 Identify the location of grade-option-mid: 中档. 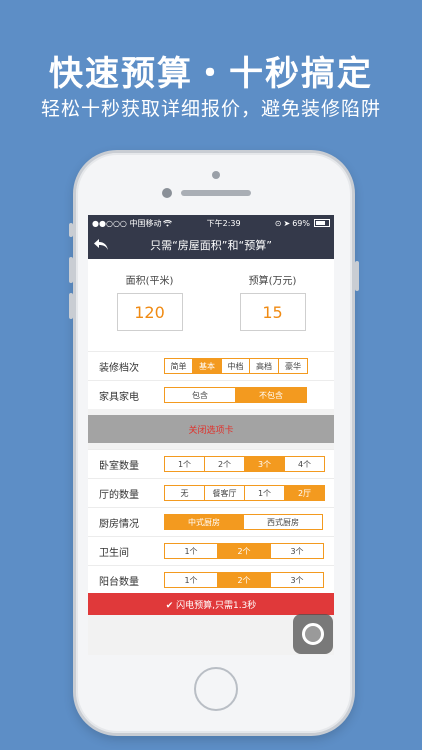
(235, 366).